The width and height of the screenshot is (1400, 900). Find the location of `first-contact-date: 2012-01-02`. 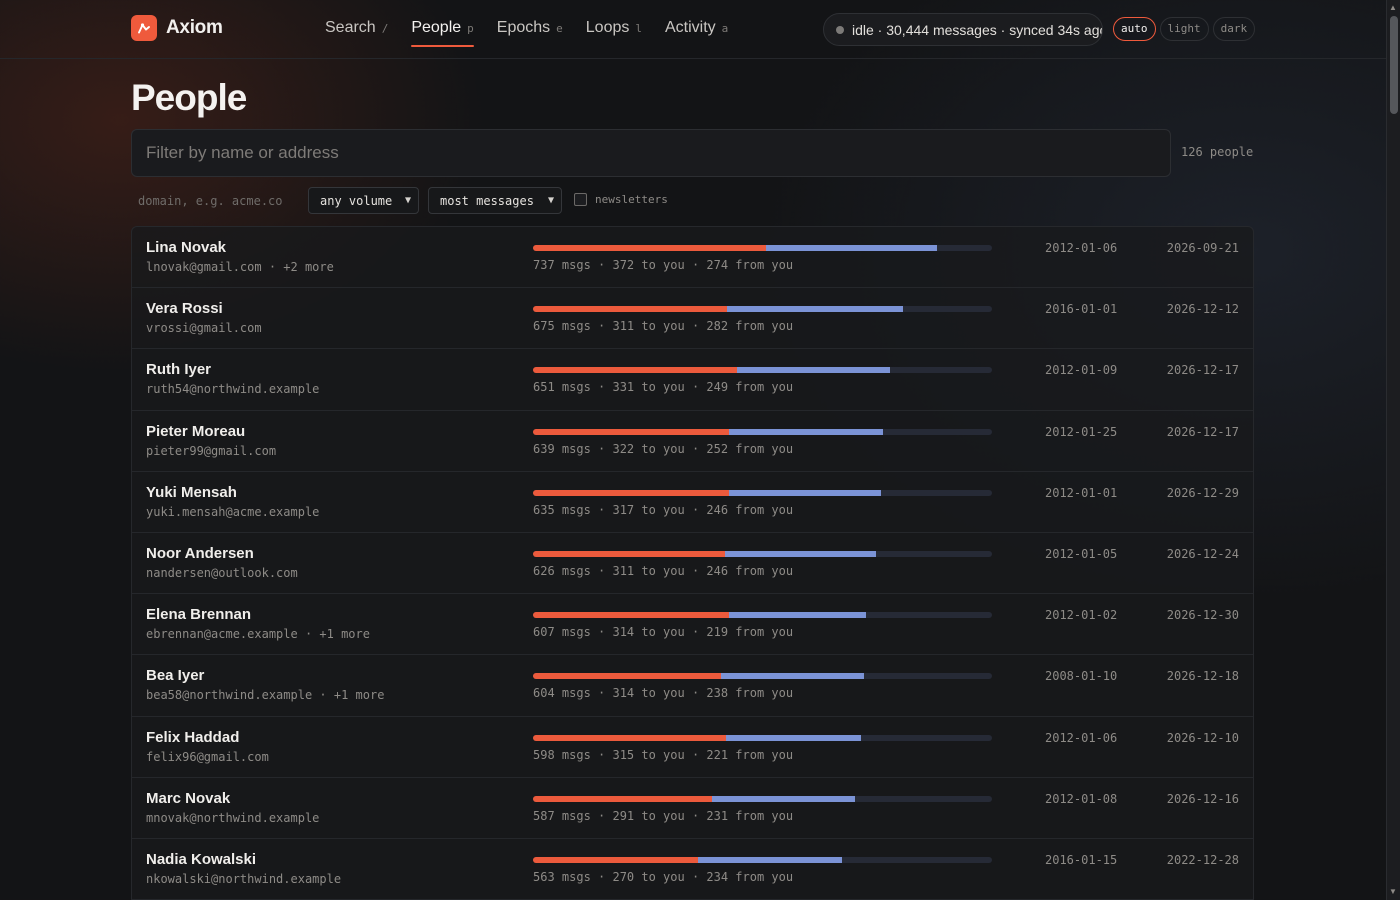

first-contact-date: 2012-01-02 is located at coordinates (1081, 615).